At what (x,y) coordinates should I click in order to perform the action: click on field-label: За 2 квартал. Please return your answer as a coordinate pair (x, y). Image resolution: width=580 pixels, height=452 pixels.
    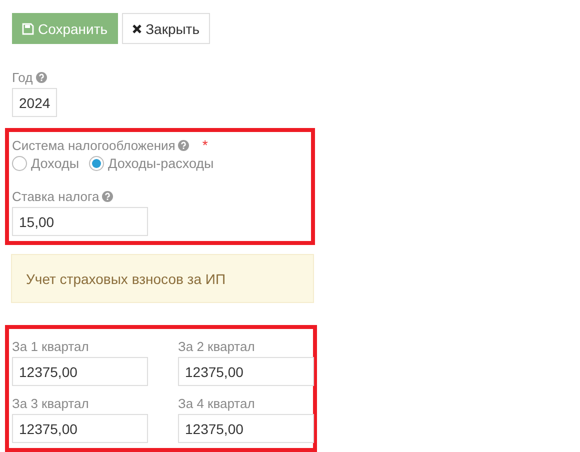
    Looking at the image, I should click on (216, 346).